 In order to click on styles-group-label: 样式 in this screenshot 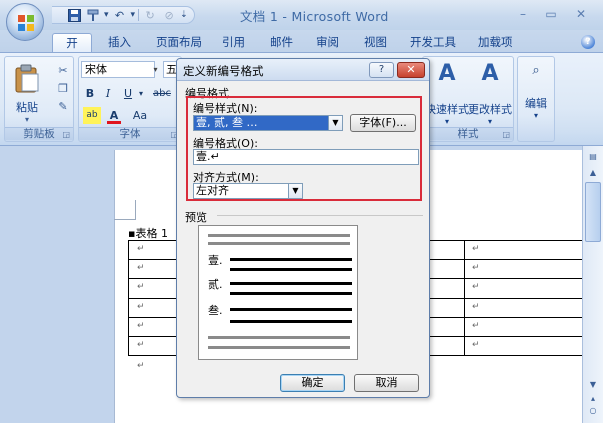, I will do `click(468, 133)`.